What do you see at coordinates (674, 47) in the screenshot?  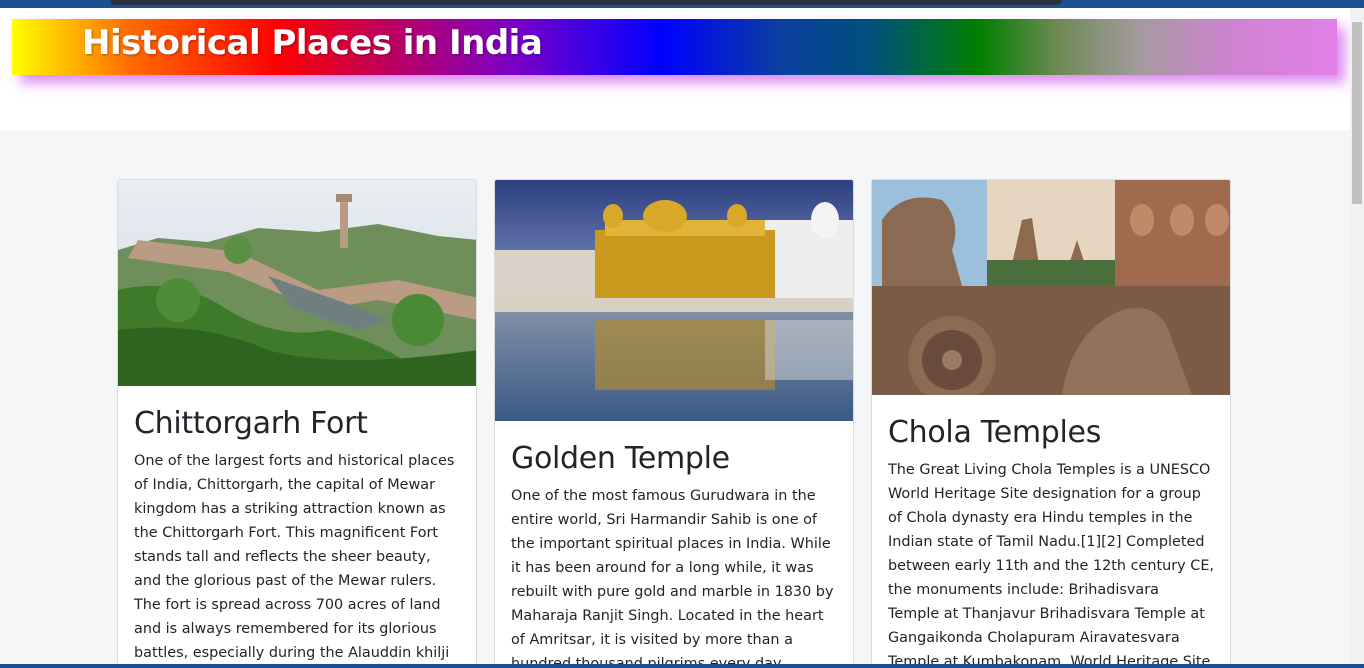 I see `title-banner: Historical Places in India` at bounding box center [674, 47].